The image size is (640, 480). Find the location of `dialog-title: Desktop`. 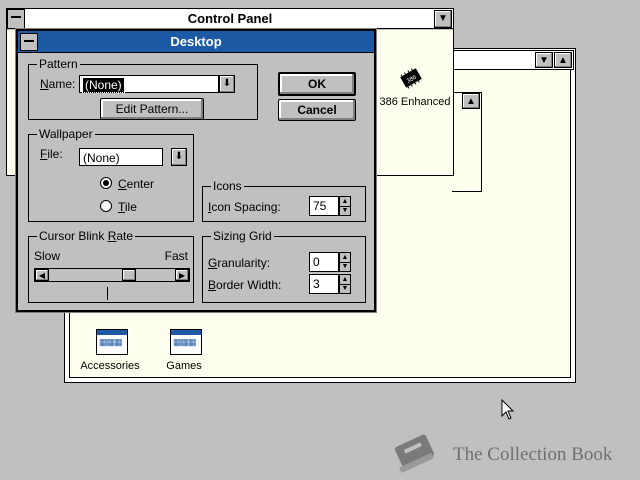

dialog-title: Desktop is located at coordinates (196, 41).